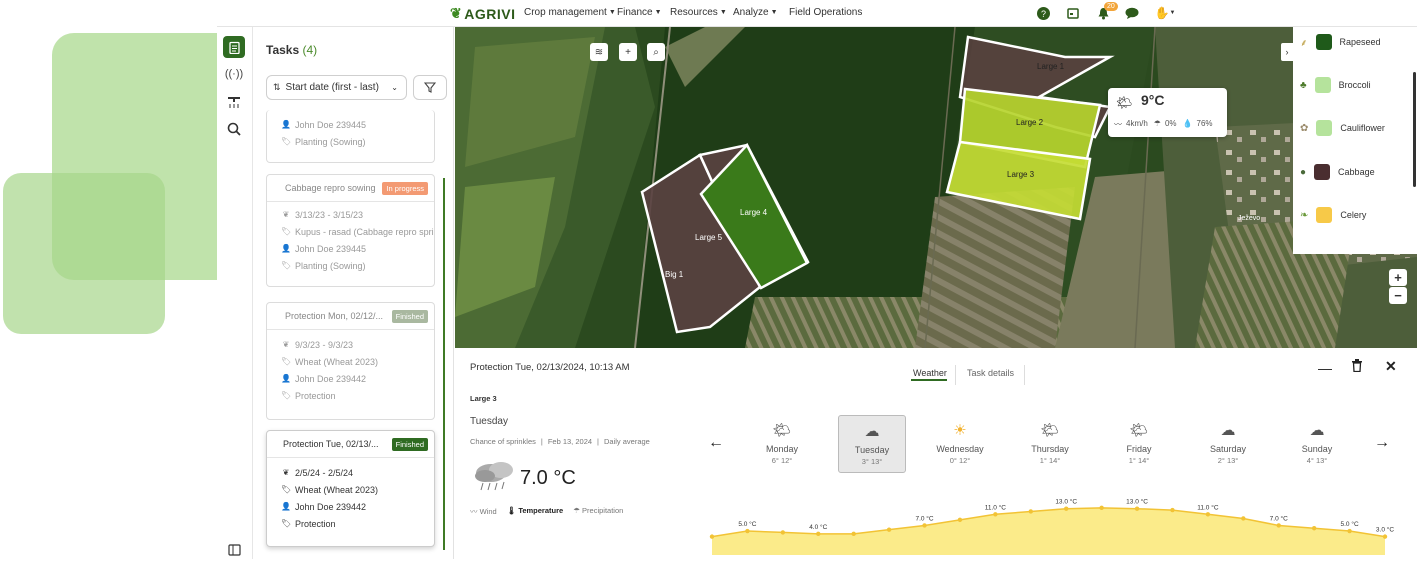 The height and width of the screenshot is (561, 1417). Describe the element at coordinates (1279, 518) in the screenshot. I see `chart-data-label: 7.0 °C` at that location.